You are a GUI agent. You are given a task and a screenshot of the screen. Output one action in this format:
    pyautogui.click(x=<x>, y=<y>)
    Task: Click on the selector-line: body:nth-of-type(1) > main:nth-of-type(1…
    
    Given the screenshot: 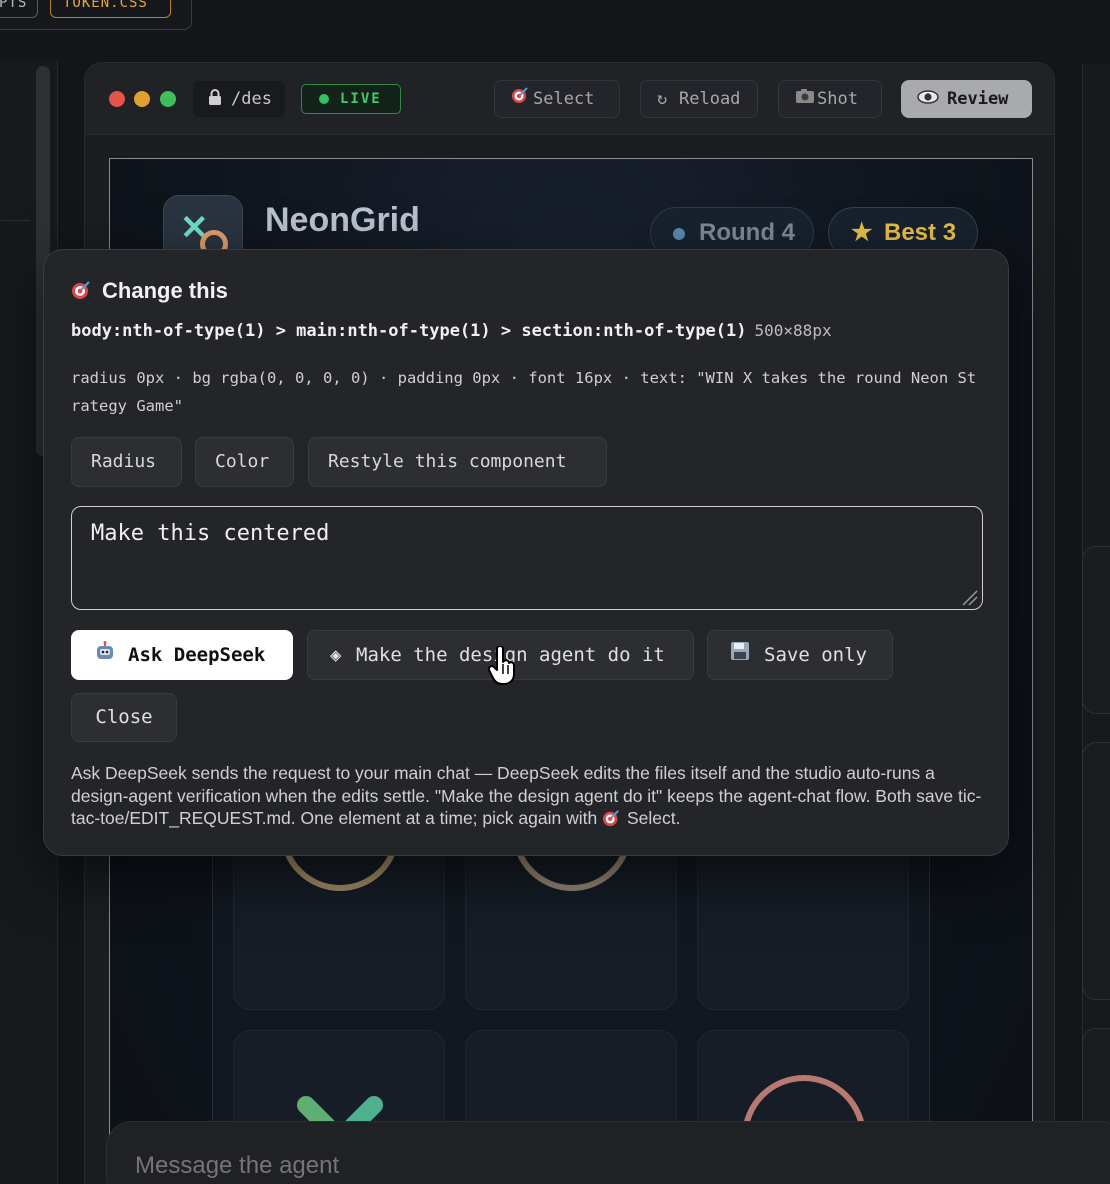 What is the action you would take?
    pyautogui.click(x=451, y=331)
    